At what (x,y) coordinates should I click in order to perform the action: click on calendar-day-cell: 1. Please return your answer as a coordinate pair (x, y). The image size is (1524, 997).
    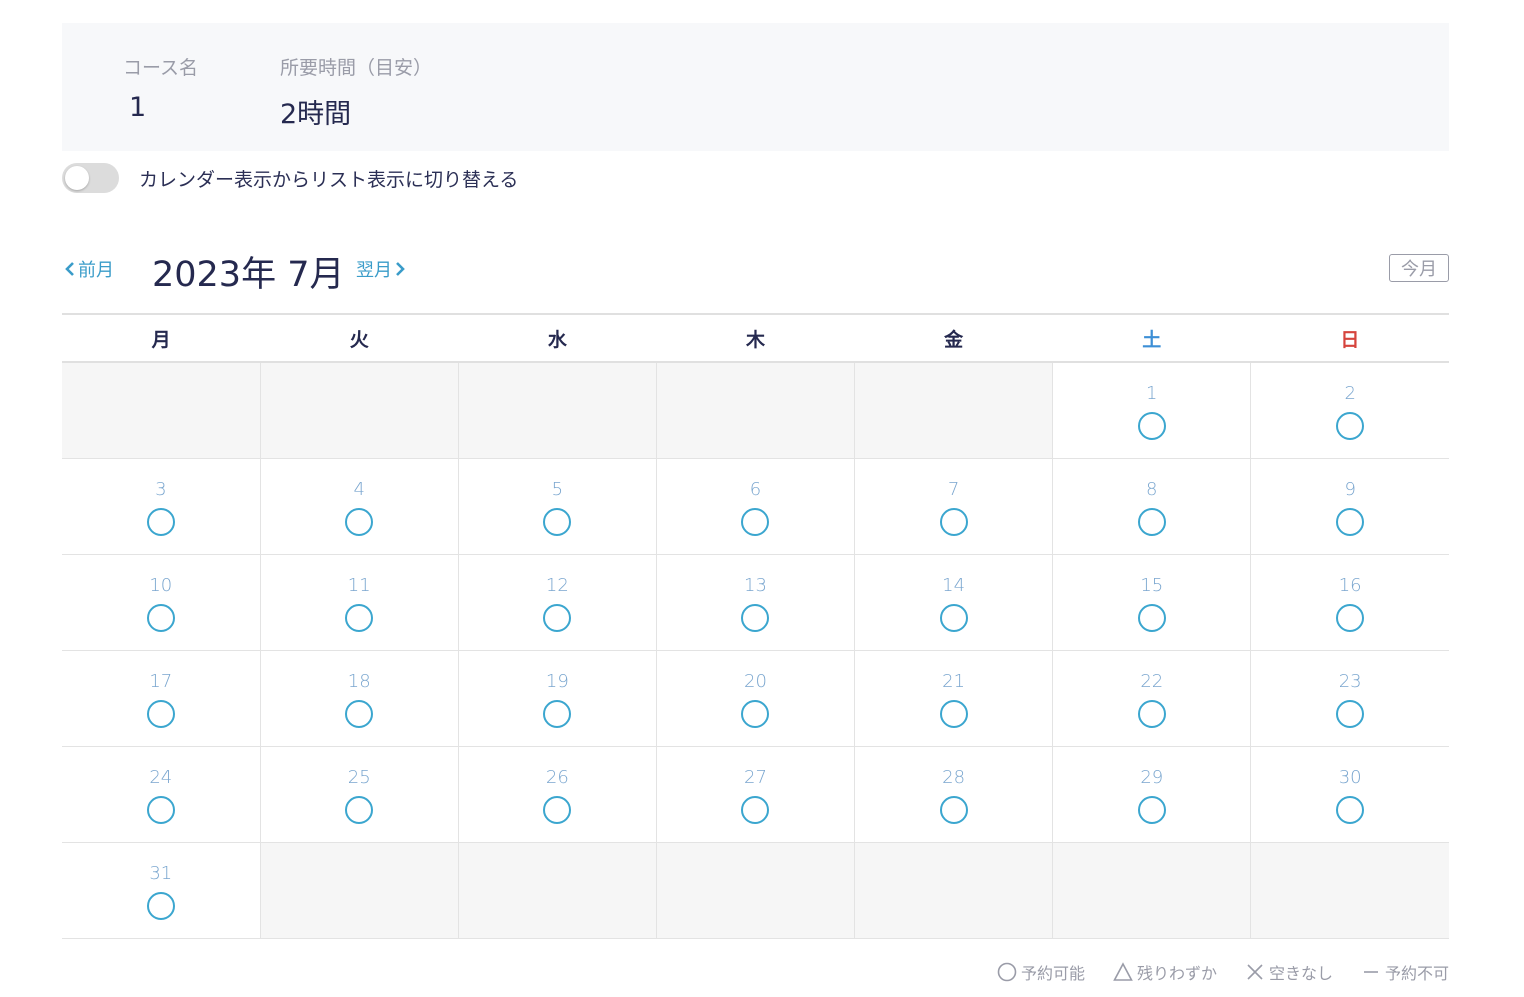
    Looking at the image, I should click on (1152, 410).